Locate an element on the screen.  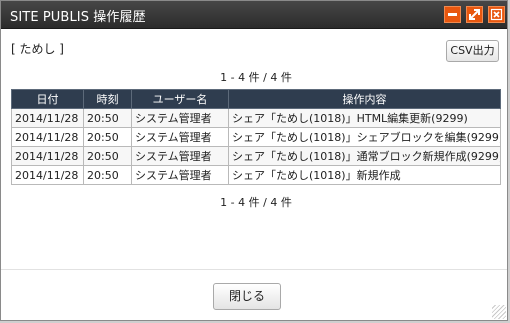
column-header-date: 日付 is located at coordinates (47, 99).